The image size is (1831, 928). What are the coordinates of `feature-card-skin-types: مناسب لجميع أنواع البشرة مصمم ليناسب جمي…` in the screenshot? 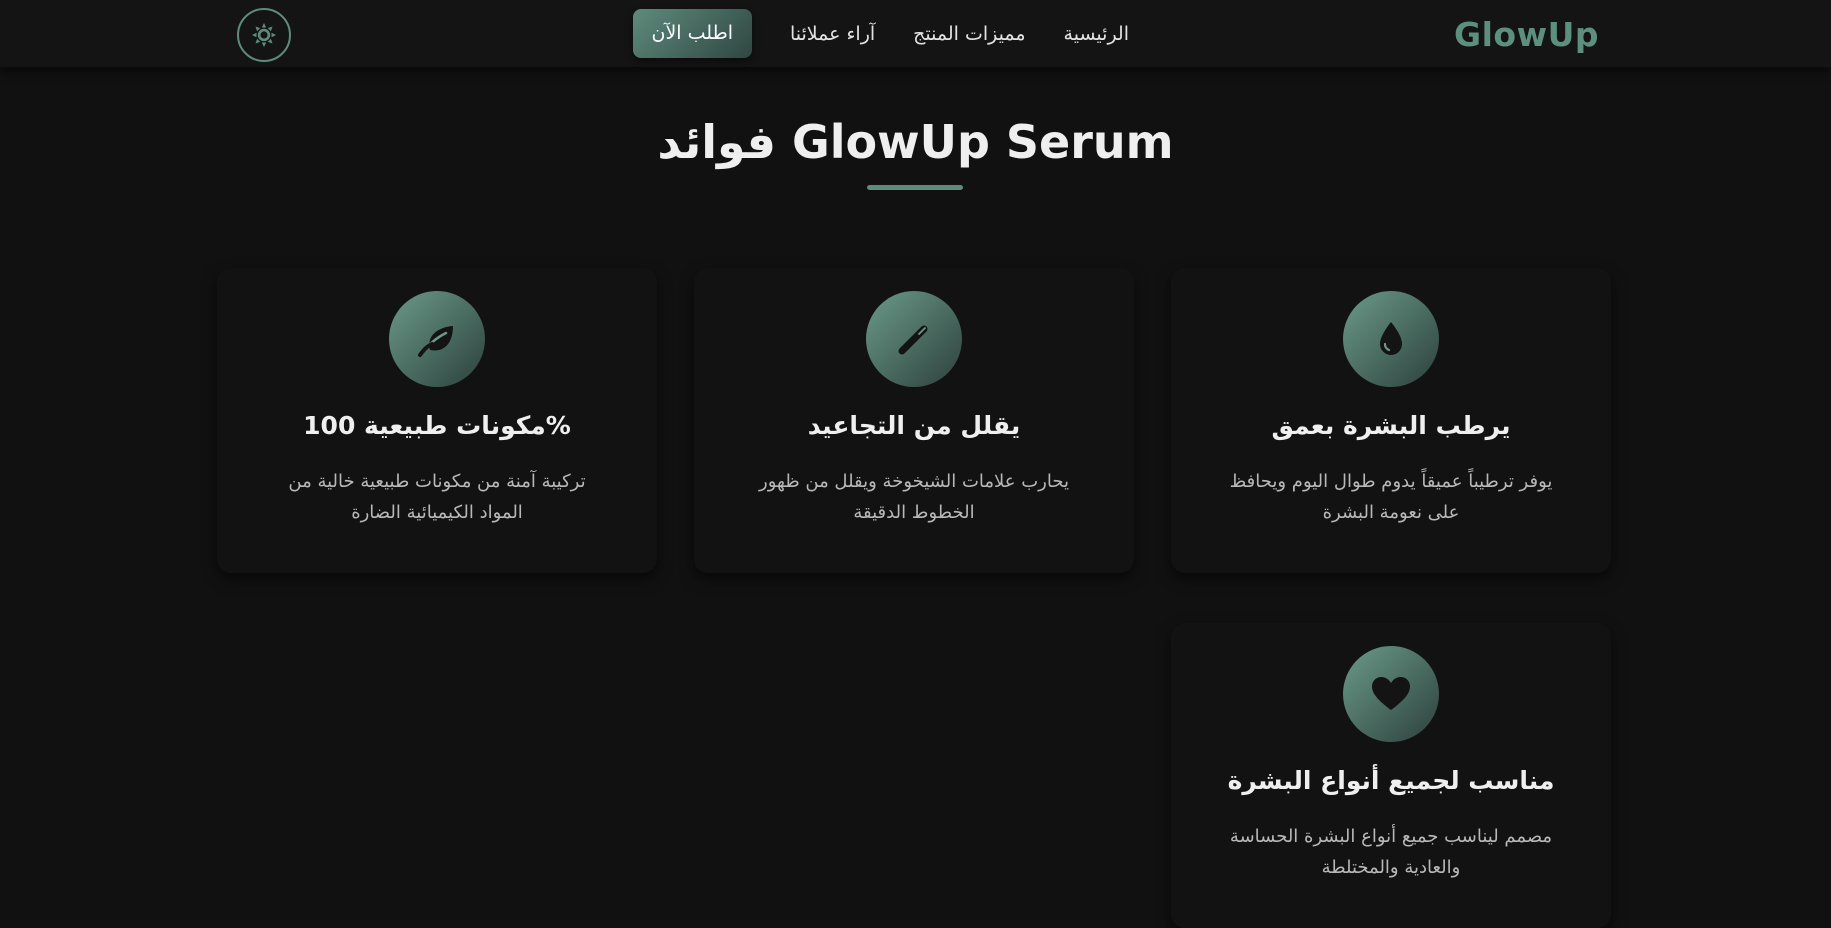 It's located at (1391, 775).